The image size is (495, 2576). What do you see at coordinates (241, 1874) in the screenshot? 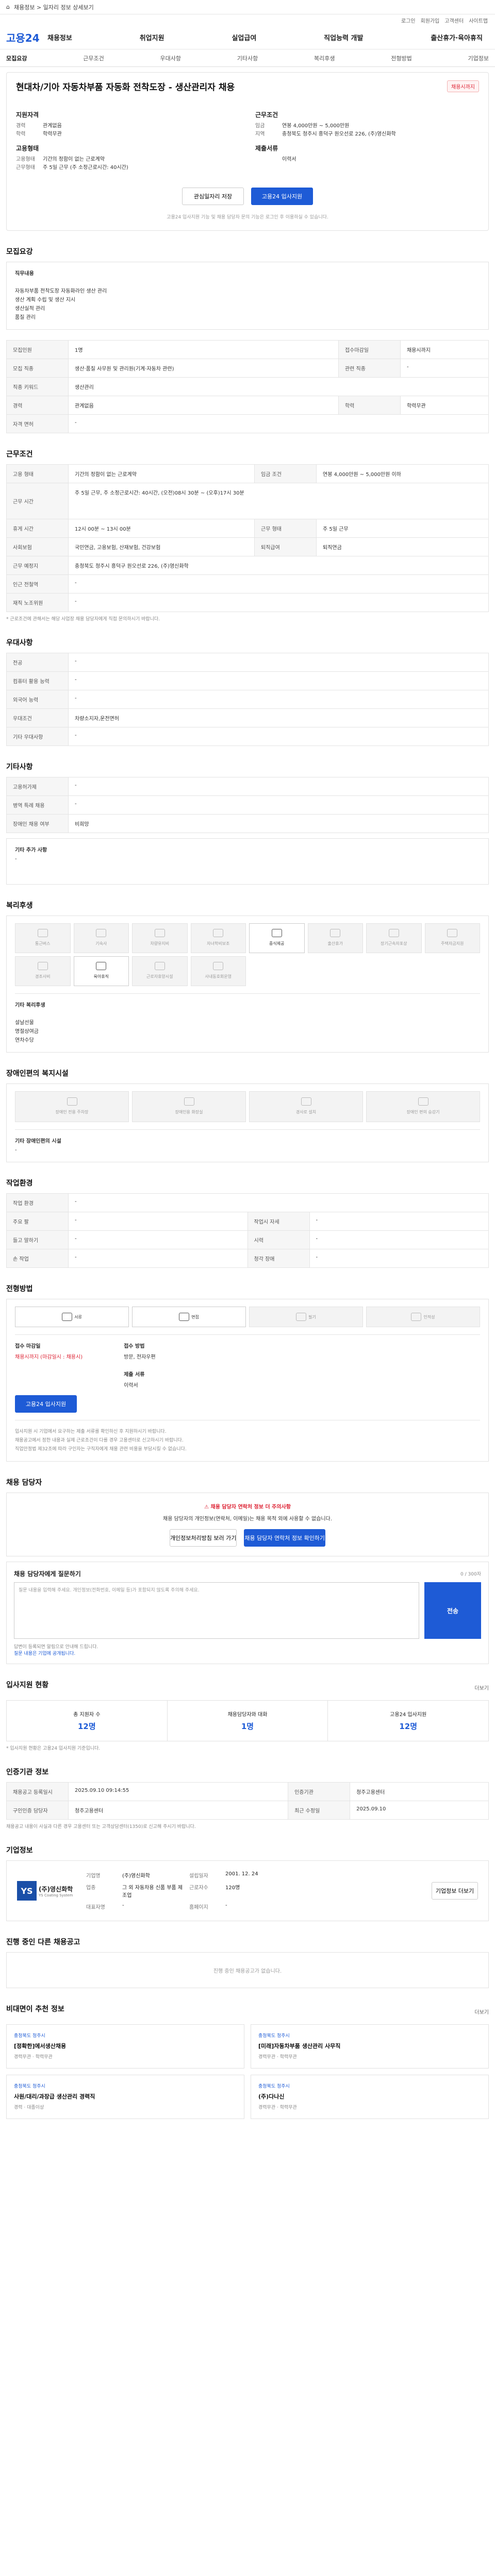
I see `info-value: 2001. 12. 24` at bounding box center [241, 1874].